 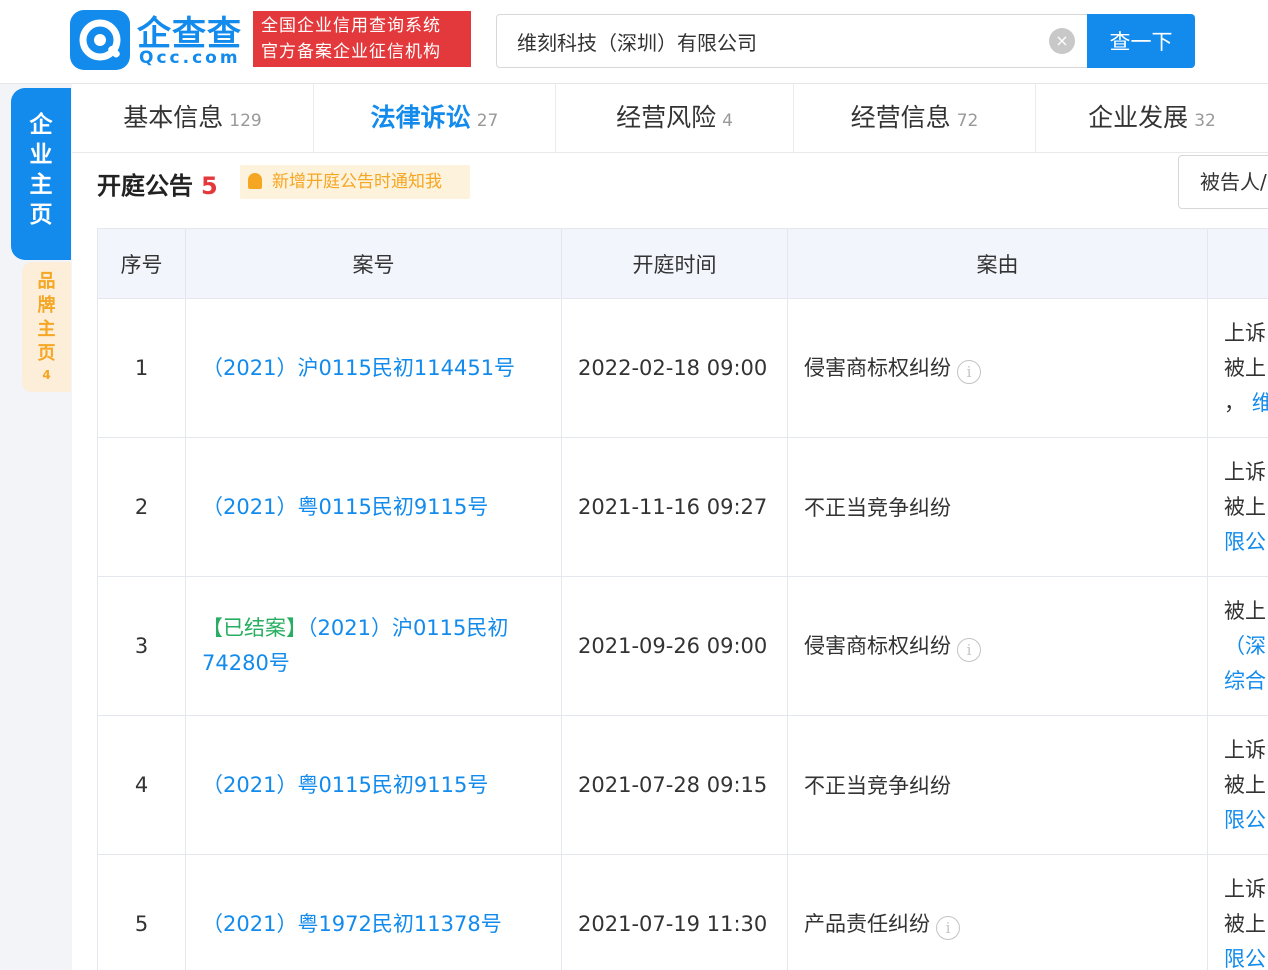 I want to click on tab-bar: 基本信息 129 法律诉讼 27 经营风险 4 经营信息 72 企业发展 32, so click(x=670, y=118).